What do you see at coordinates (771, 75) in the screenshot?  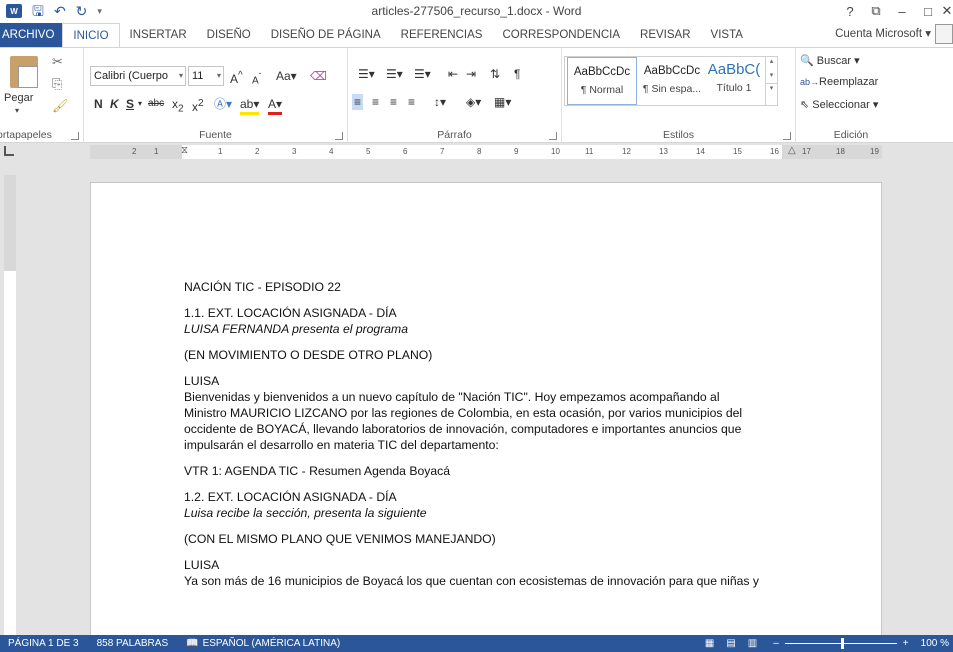 I see `chevron-down-icon: ▾` at bounding box center [771, 75].